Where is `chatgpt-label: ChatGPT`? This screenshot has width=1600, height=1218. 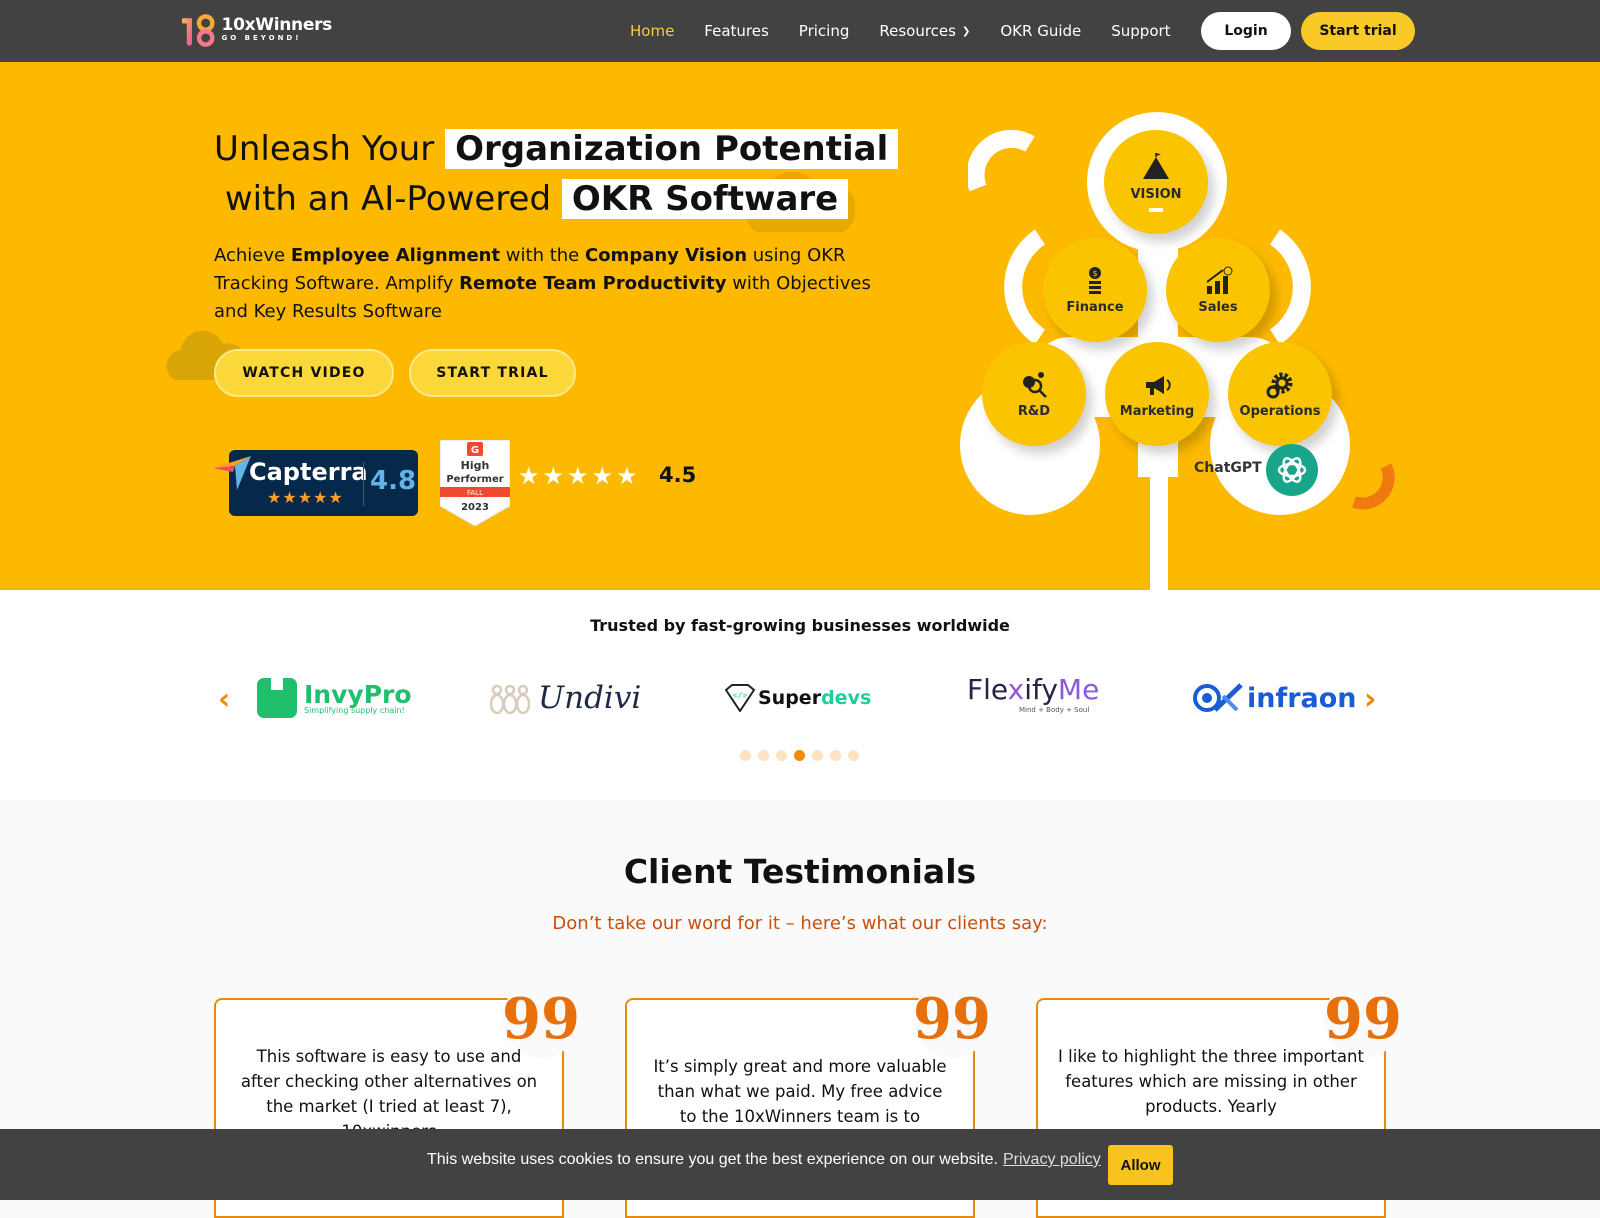 chatgpt-label: ChatGPT is located at coordinates (1228, 468).